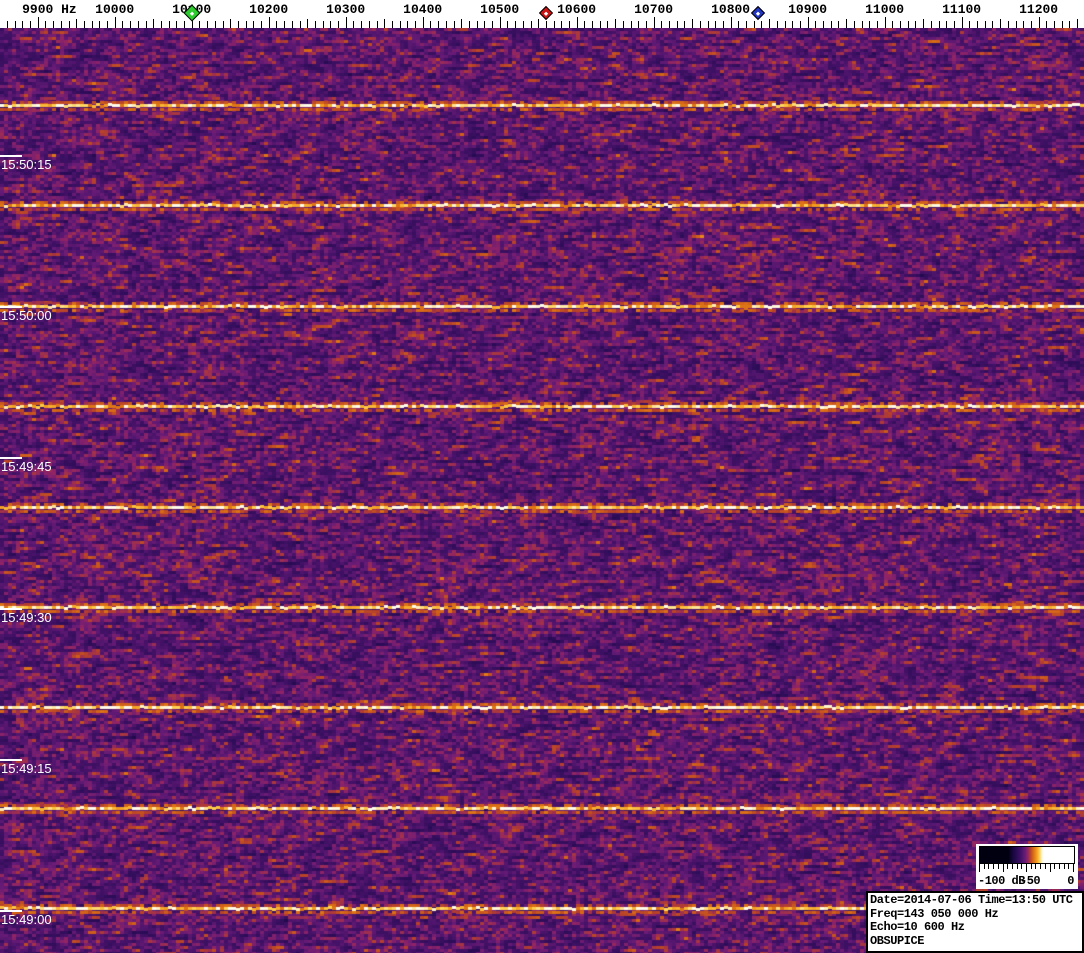  Describe the element at coordinates (577, 9) in the screenshot. I see `freq-tick-label: 10600` at that location.